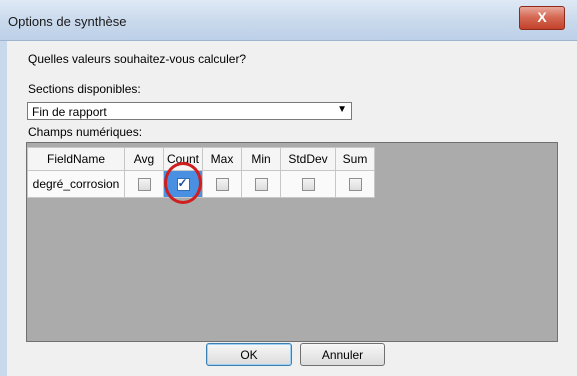  Describe the element at coordinates (542, 18) in the screenshot. I see `close-button: X` at that location.